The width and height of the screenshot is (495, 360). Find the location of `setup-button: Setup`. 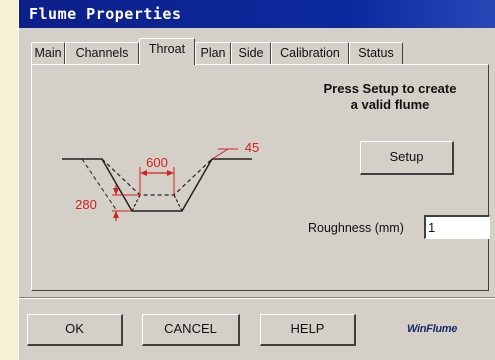

setup-button: Setup is located at coordinates (407, 158).